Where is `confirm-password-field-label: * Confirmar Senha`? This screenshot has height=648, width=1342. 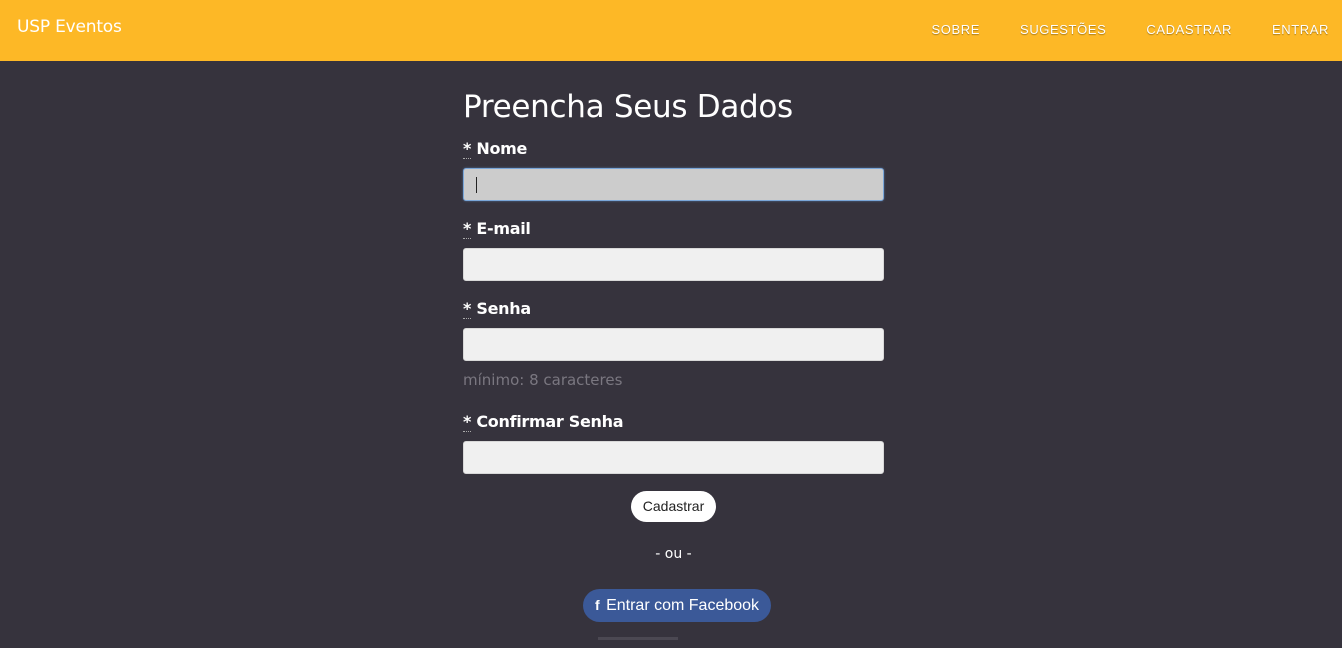
confirm-password-field-label: * Confirmar Senha is located at coordinates (543, 422).